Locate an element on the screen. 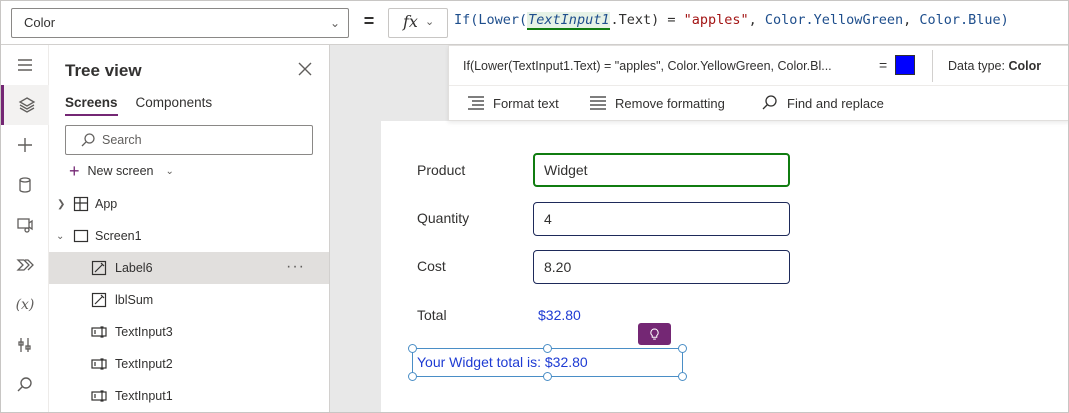 This screenshot has width=1069, height=413. remove-formatting-button: Remove formatting is located at coordinates (657, 103).